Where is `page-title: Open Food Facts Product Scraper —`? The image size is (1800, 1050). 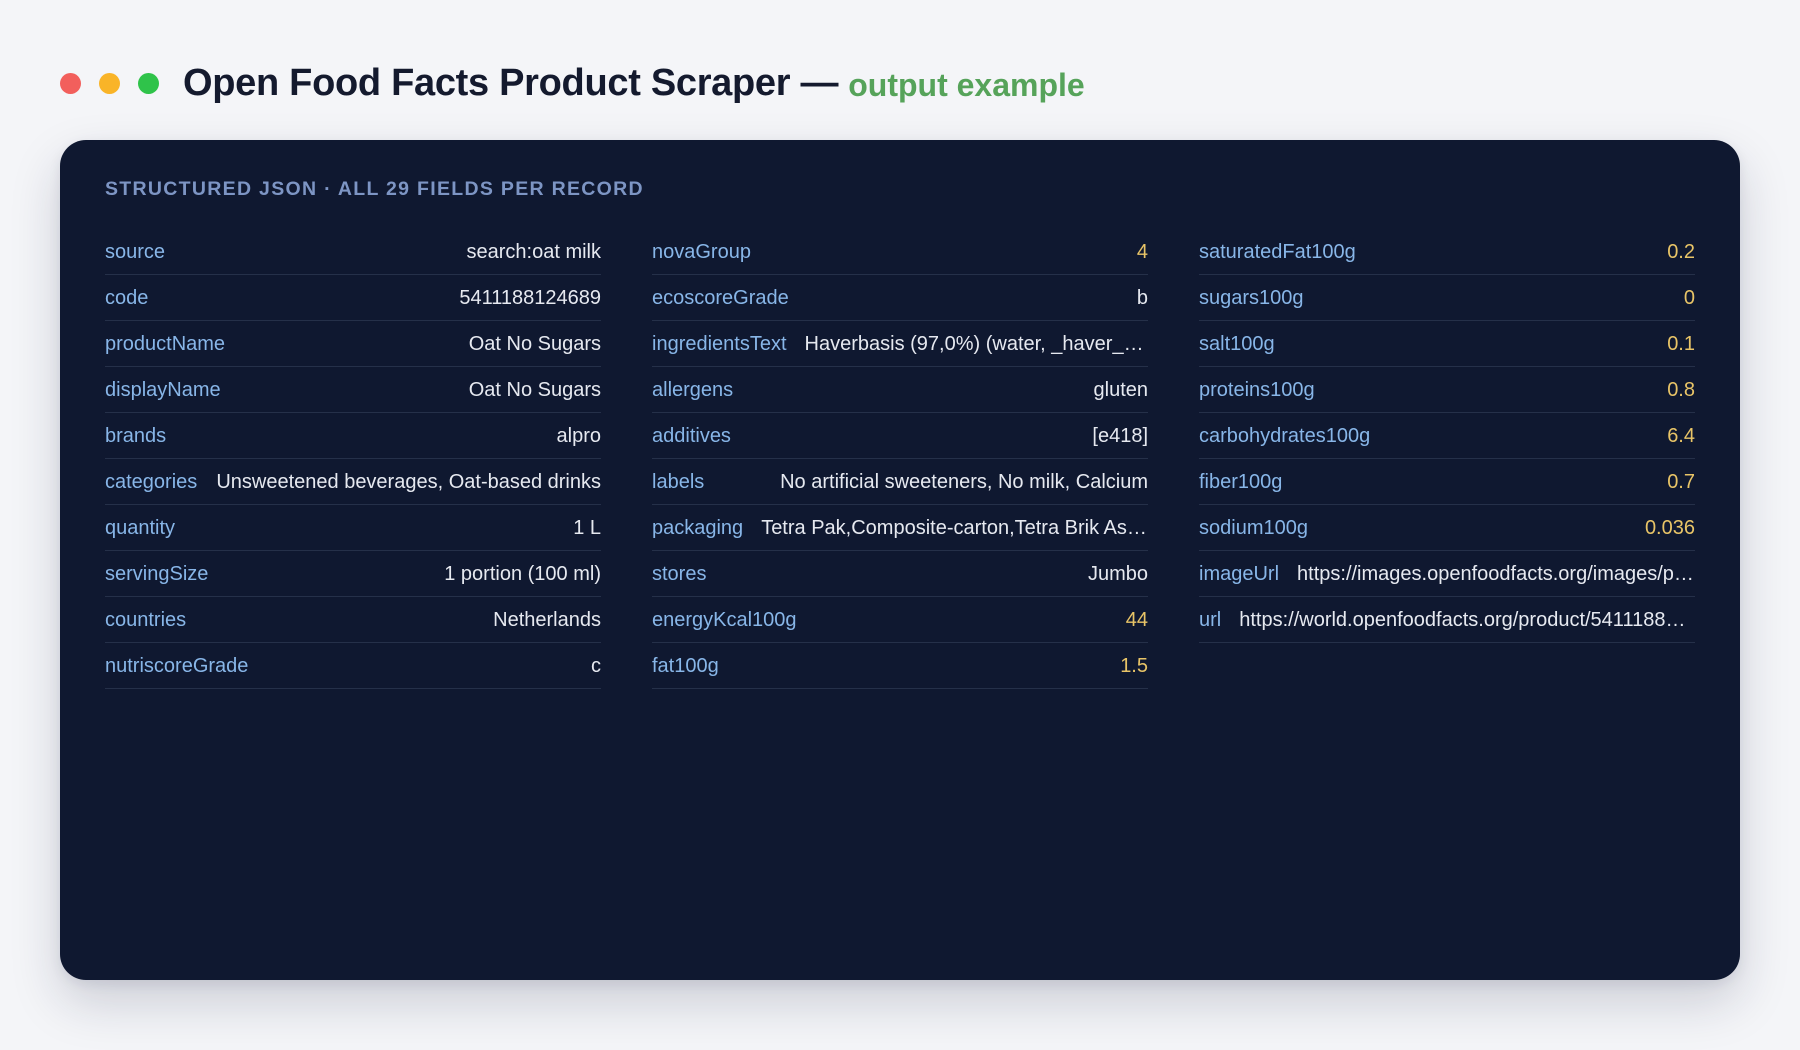 page-title: Open Food Facts Product Scraper — is located at coordinates (511, 82).